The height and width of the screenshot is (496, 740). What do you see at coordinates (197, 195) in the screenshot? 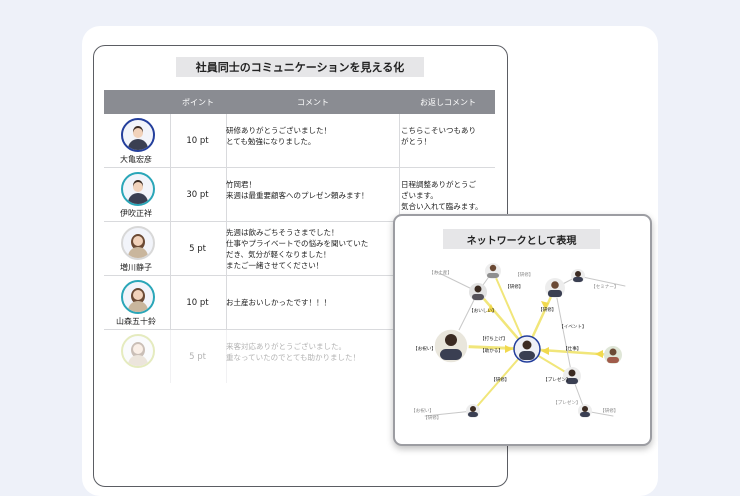
I see `points-value: 30 pt` at bounding box center [197, 195].